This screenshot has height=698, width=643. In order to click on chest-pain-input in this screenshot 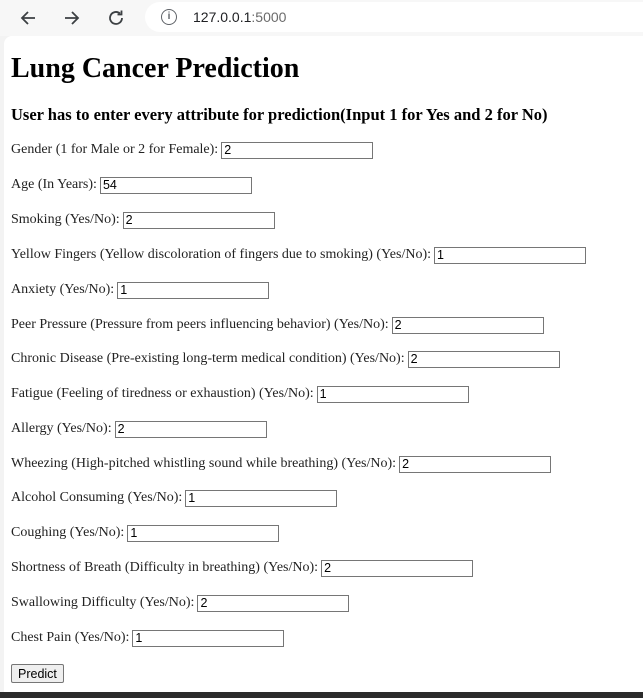, I will do `click(208, 638)`.